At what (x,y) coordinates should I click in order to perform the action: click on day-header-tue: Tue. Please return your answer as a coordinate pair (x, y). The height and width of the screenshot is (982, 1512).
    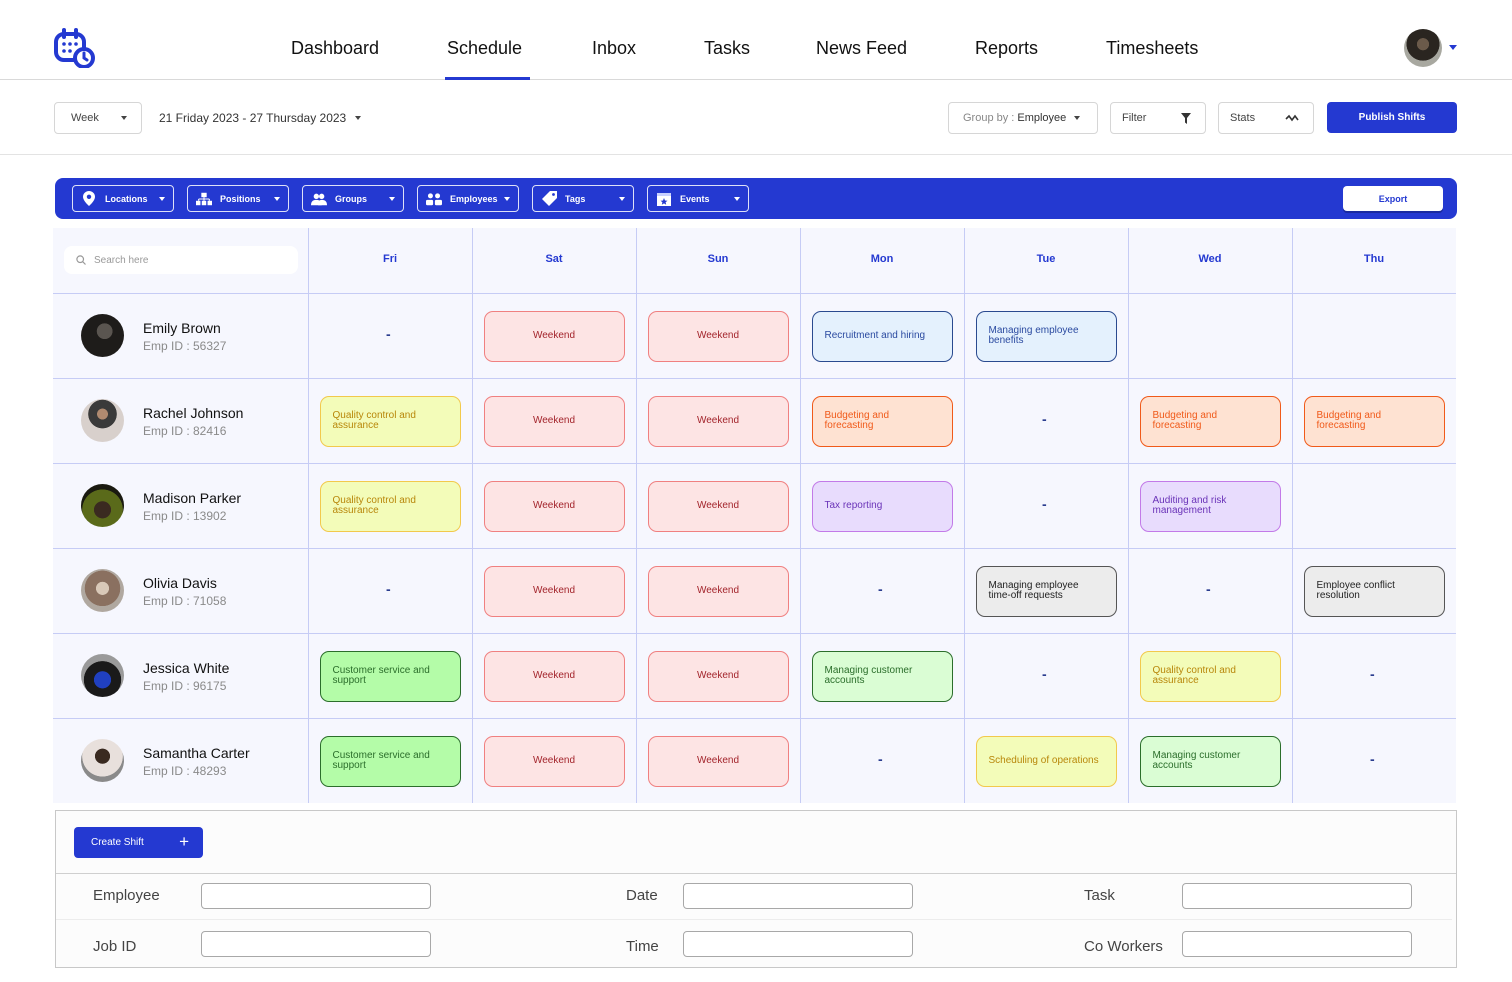
    Looking at the image, I should click on (1046, 259).